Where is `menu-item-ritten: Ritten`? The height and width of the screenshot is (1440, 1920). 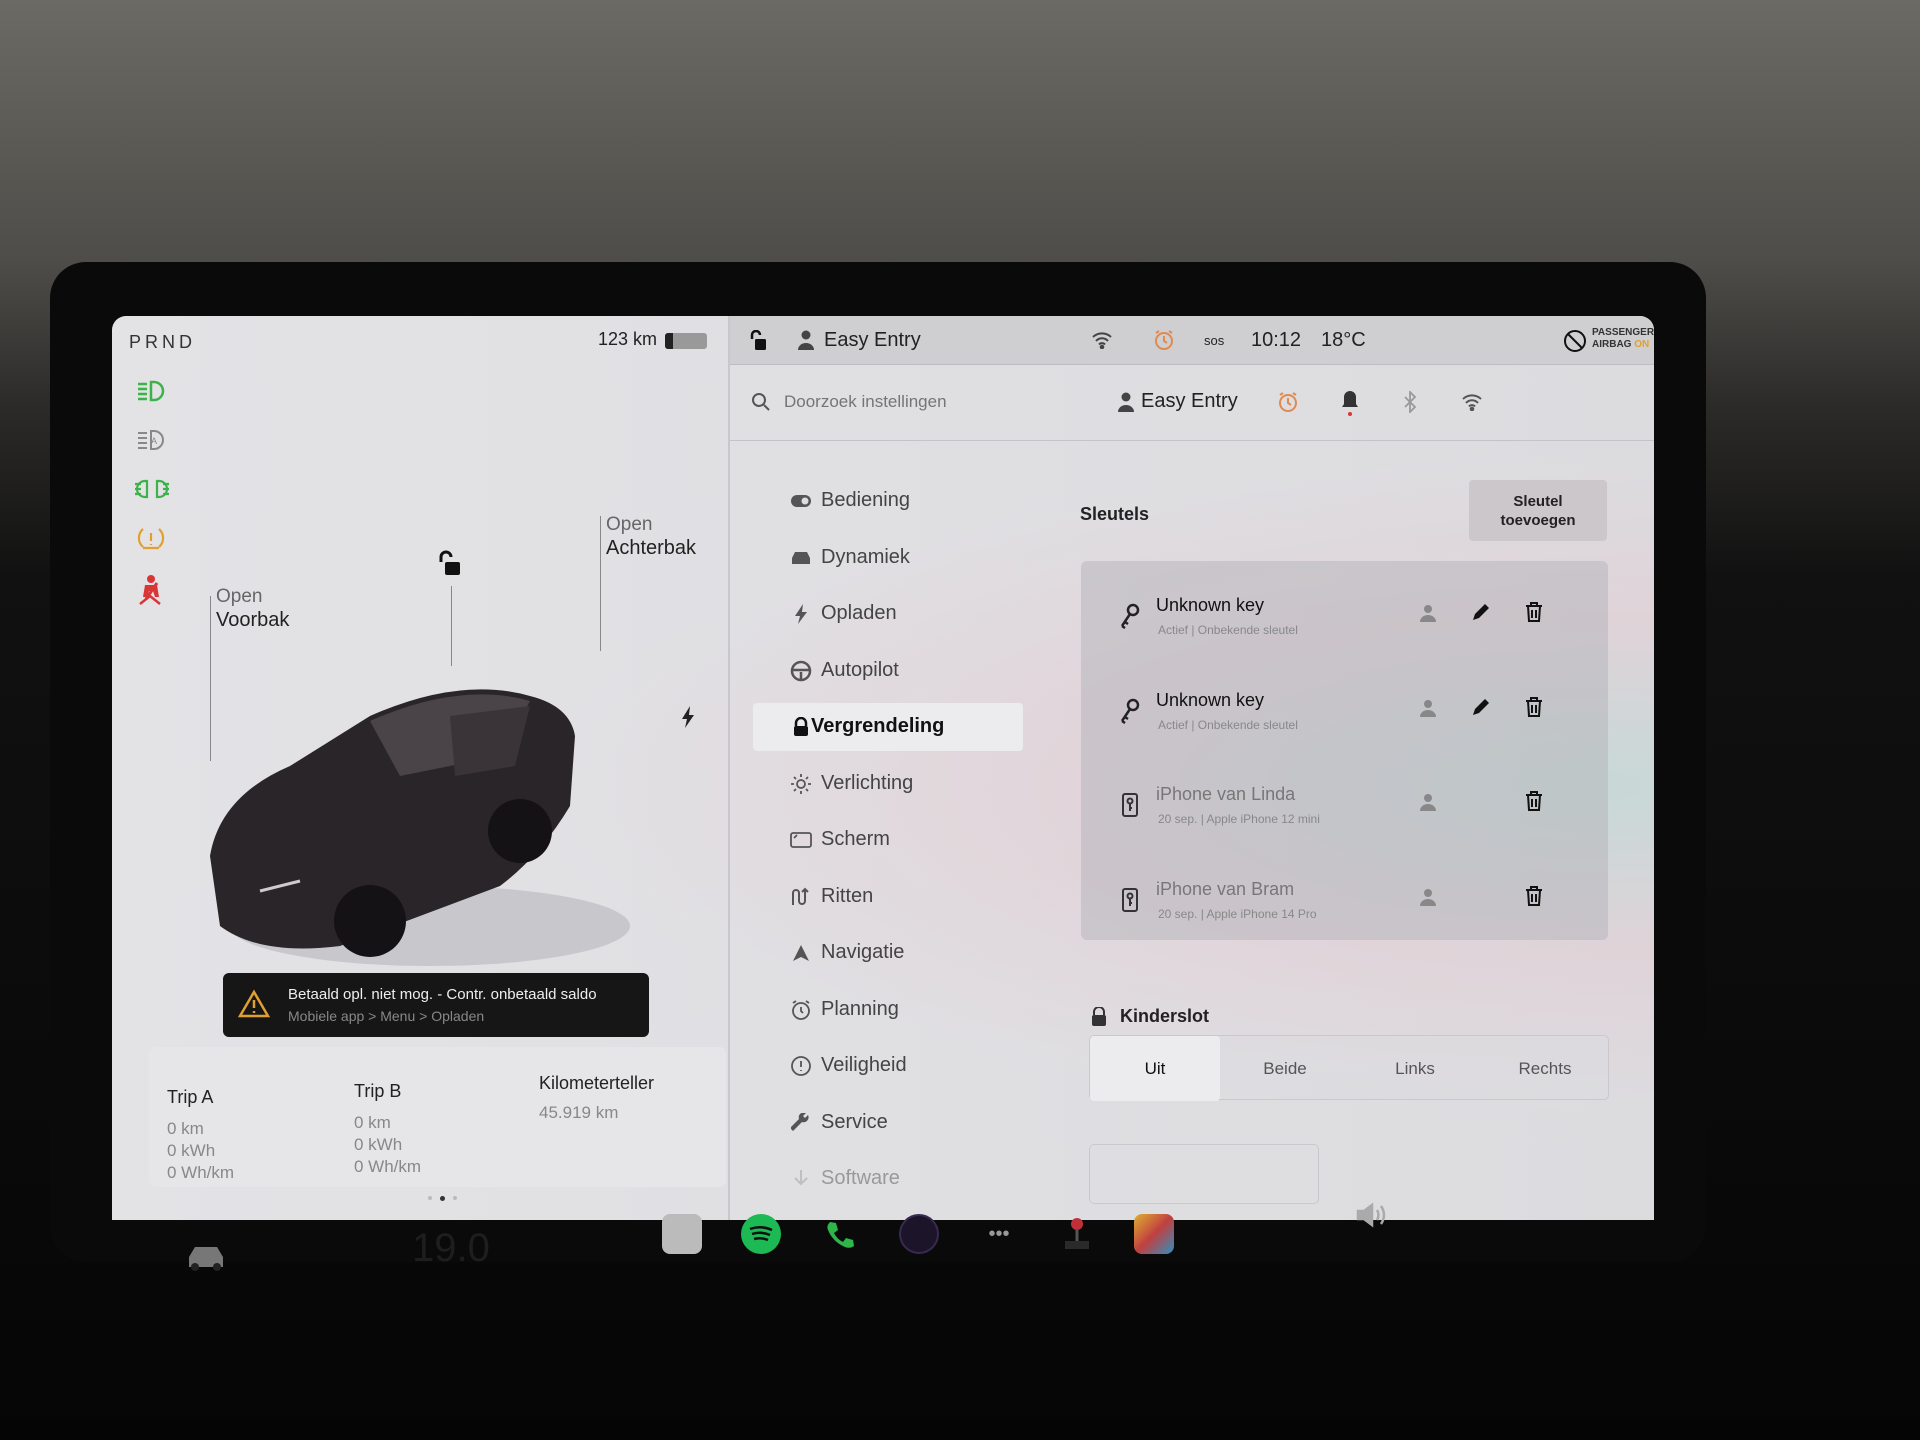
menu-item-ritten: Ritten is located at coordinates (915, 897).